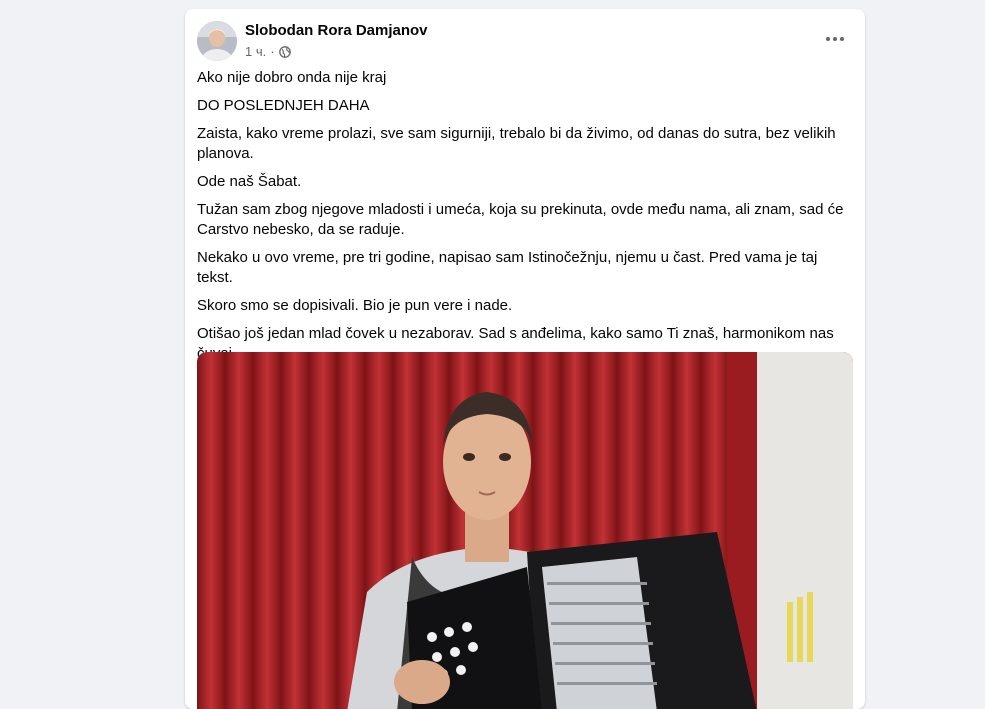  What do you see at coordinates (268, 51) in the screenshot?
I see `post-meta: 1 ч. ·` at bounding box center [268, 51].